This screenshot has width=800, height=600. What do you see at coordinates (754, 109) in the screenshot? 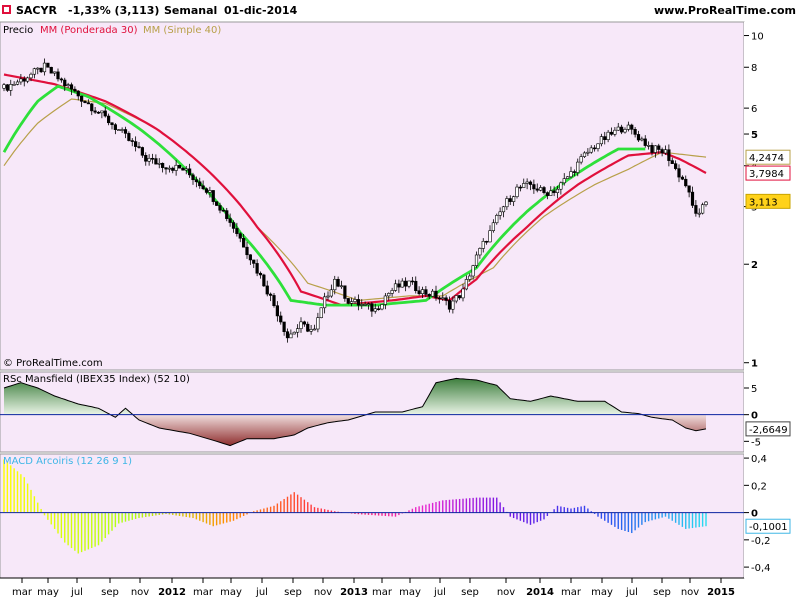
I see `price-y-tick-label: 6` at bounding box center [754, 109].